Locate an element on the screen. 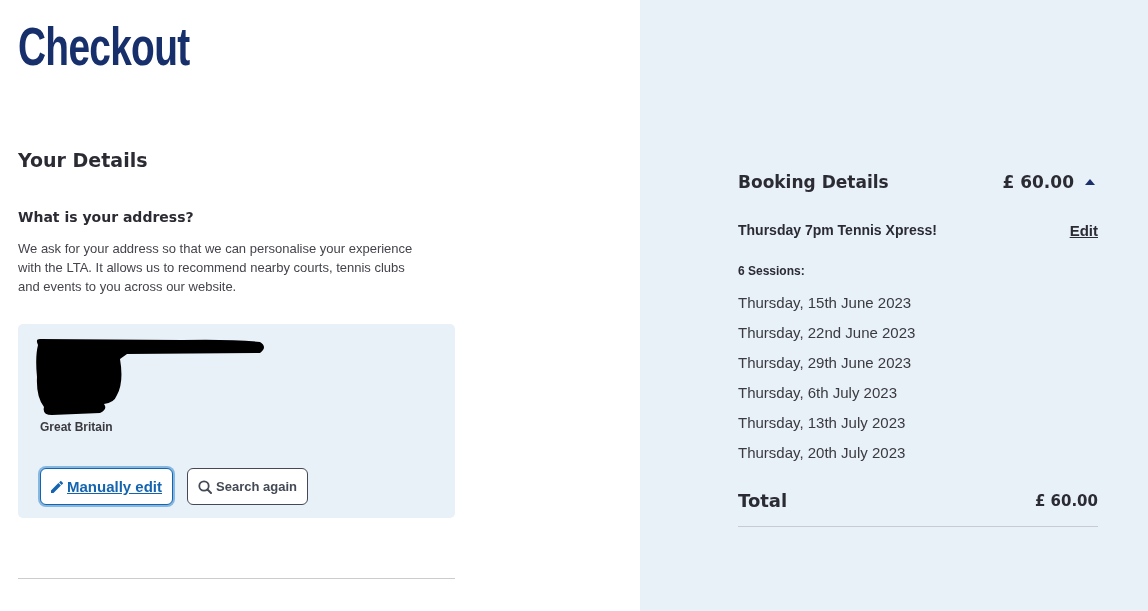 The height and width of the screenshot is (611, 1148). session-date: Thursday, 6th July 2023 is located at coordinates (818, 393).